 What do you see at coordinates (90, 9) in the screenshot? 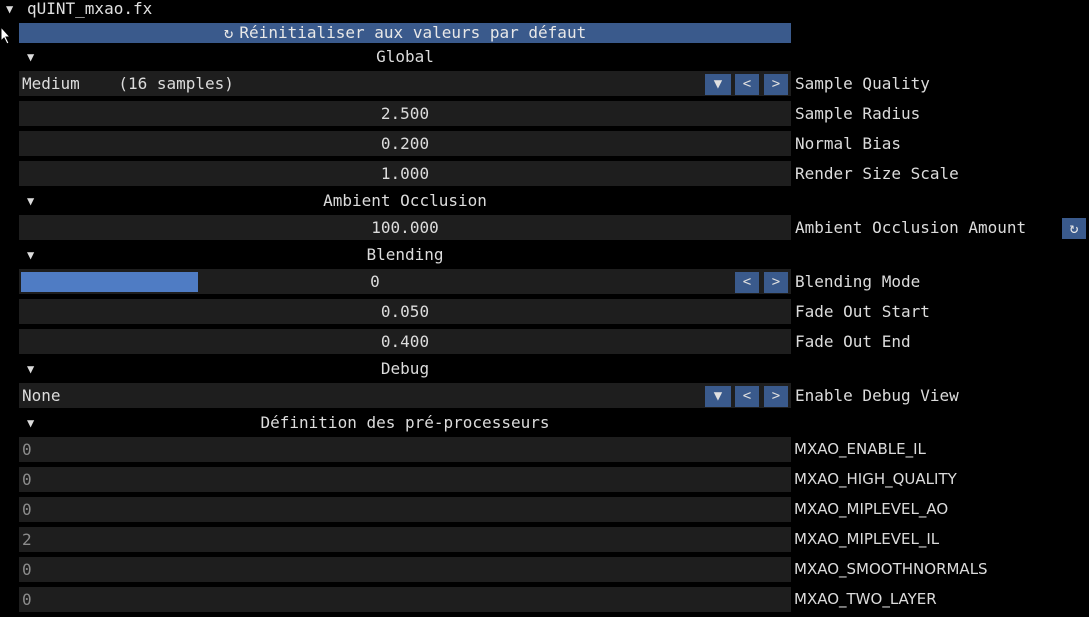
I see `effect-title: qUINT_mxao.fx` at bounding box center [90, 9].